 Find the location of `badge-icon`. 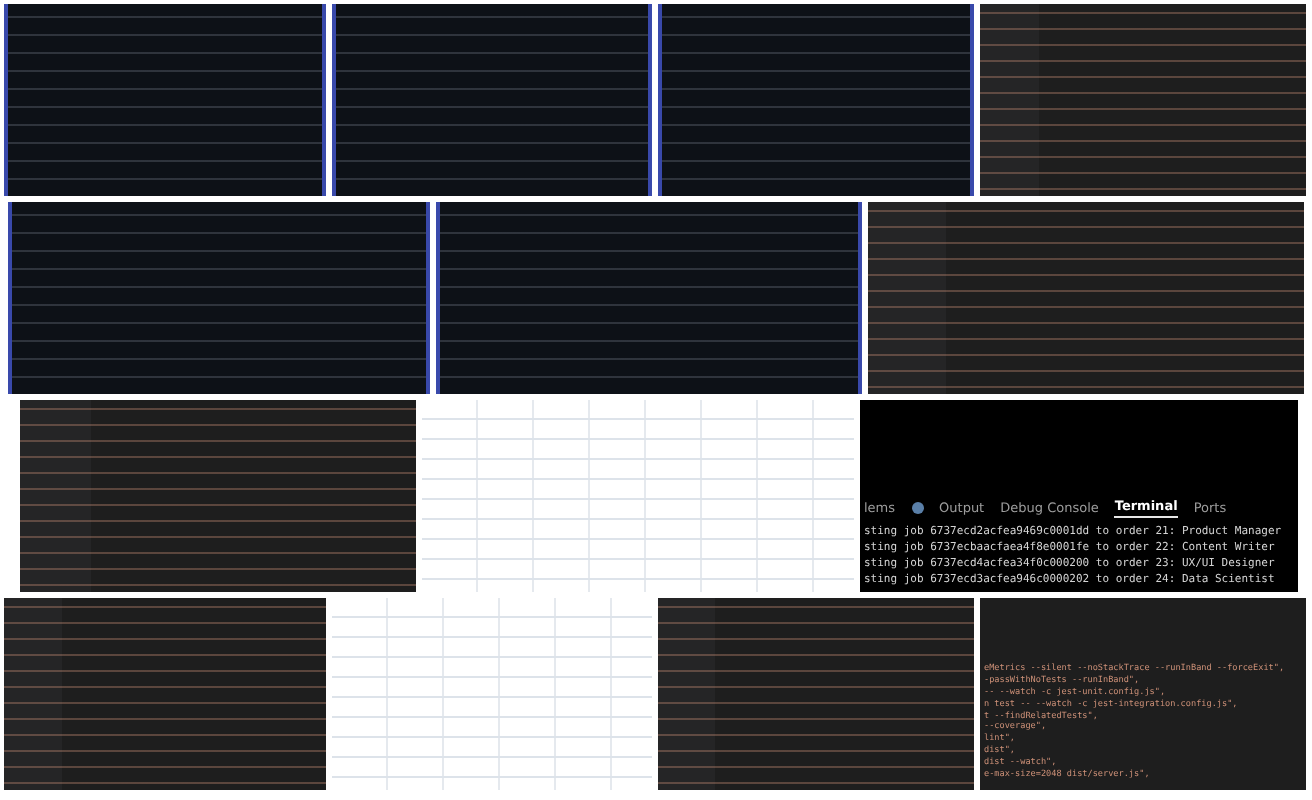

badge-icon is located at coordinates (917, 507).